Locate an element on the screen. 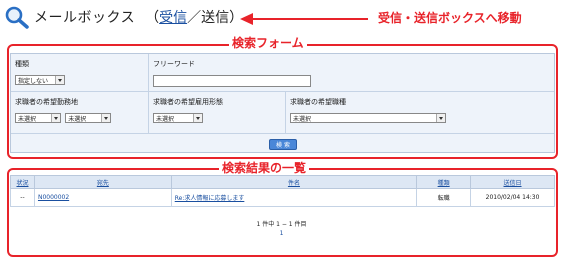  col-type: 種類 is located at coordinates (444, 182).